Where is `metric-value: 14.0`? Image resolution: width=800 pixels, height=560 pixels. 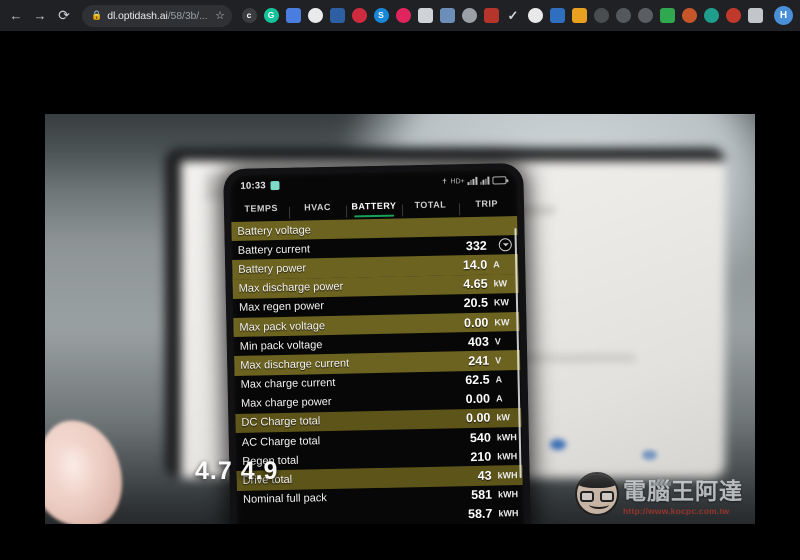 metric-value: 14.0 is located at coordinates (475, 265).